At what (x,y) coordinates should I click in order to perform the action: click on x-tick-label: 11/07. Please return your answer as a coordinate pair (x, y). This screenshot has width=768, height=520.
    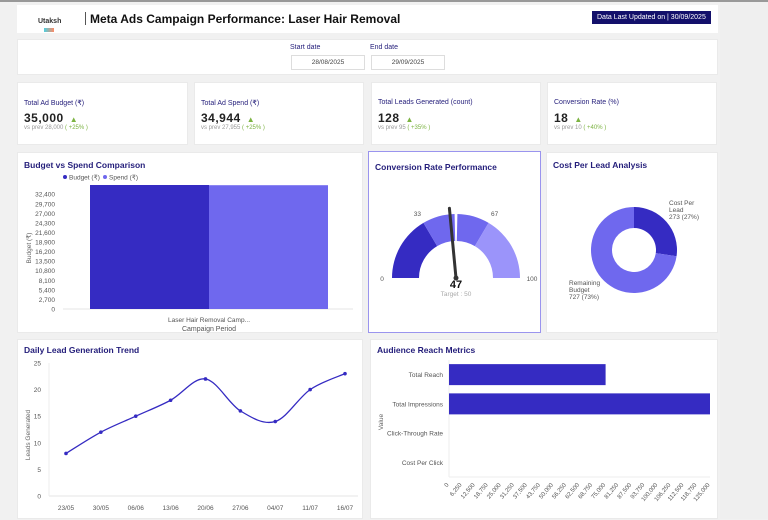
    Looking at the image, I should click on (310, 508).